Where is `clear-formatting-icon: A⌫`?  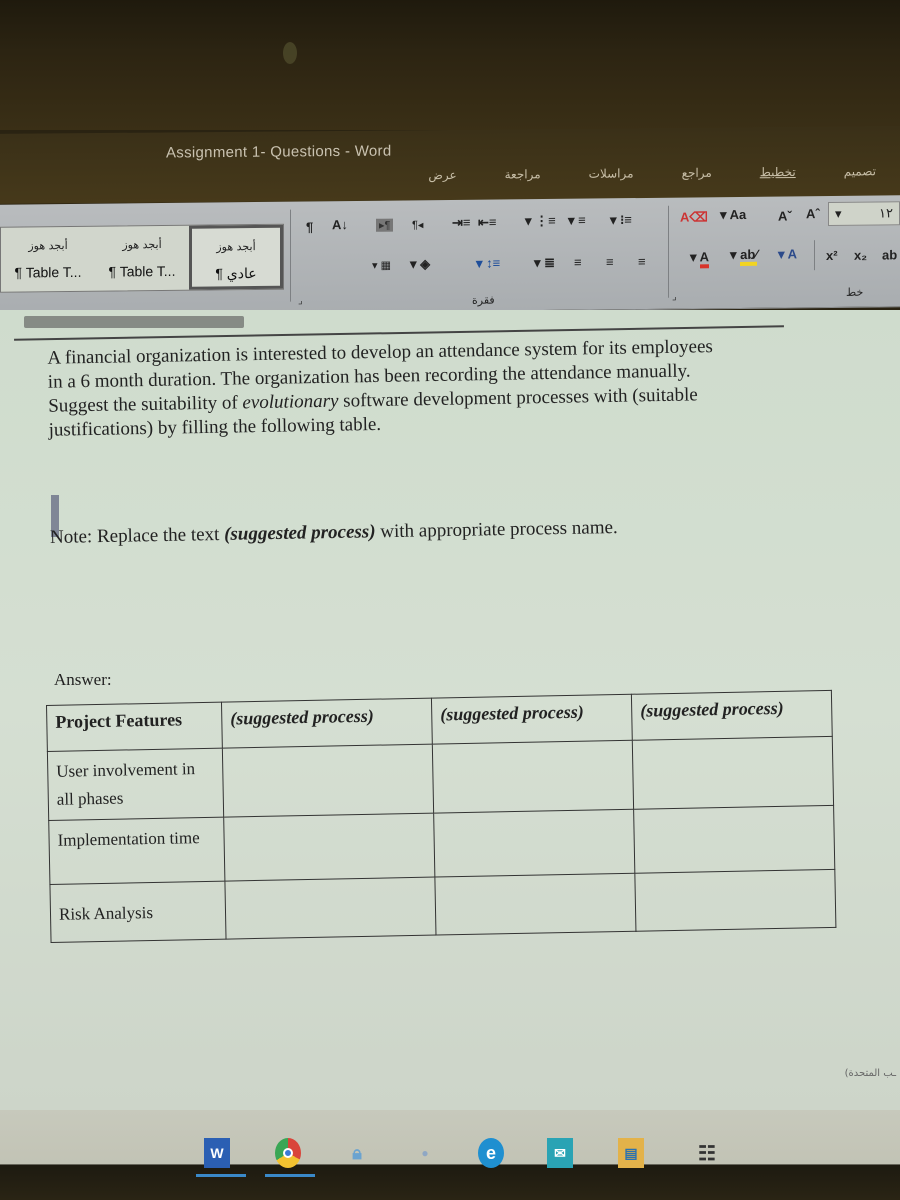
clear-formatting-icon: A⌫ is located at coordinates (694, 217).